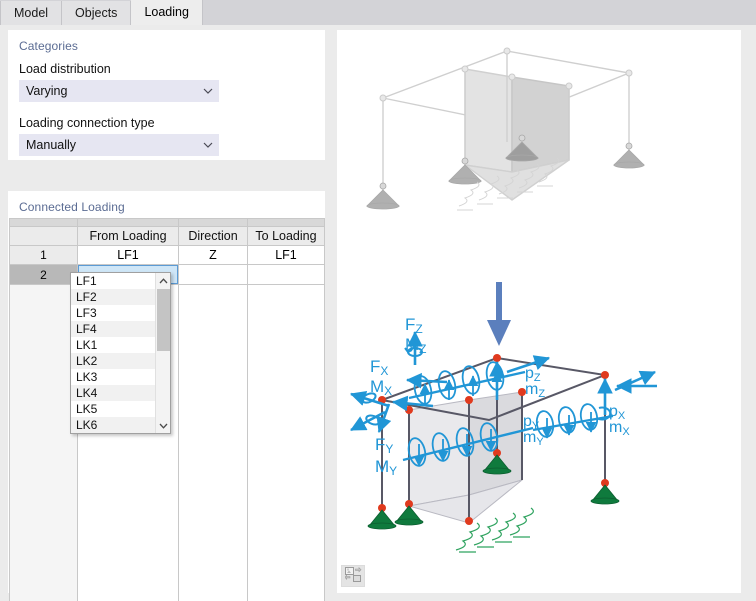 The width and height of the screenshot is (756, 601). Describe the element at coordinates (43, 274) in the screenshot. I see `row-number: 2` at that location.